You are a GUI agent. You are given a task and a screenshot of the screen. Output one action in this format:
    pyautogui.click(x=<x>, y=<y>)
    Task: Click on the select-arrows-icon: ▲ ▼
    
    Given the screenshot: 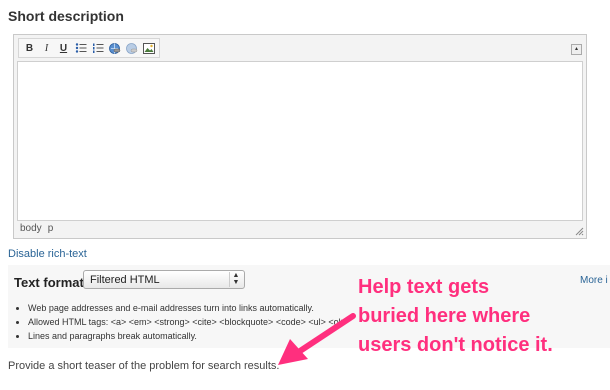 What is the action you would take?
    pyautogui.click(x=235, y=279)
    